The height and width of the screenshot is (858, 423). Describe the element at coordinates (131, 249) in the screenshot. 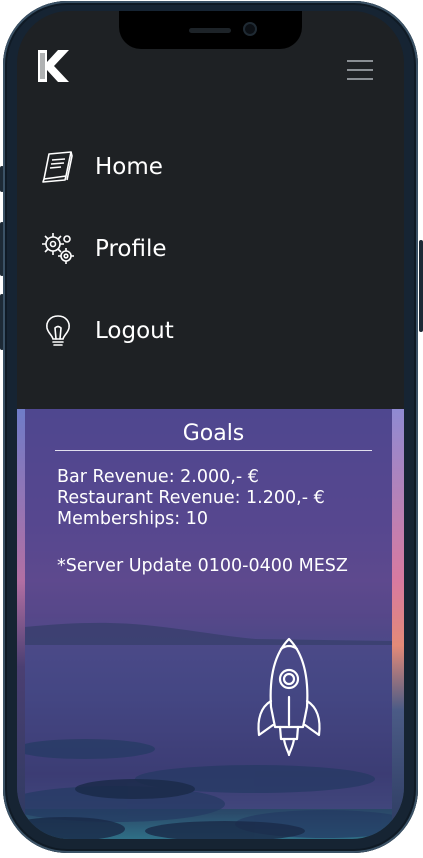

I see `nav-label-profile: Profile` at that location.